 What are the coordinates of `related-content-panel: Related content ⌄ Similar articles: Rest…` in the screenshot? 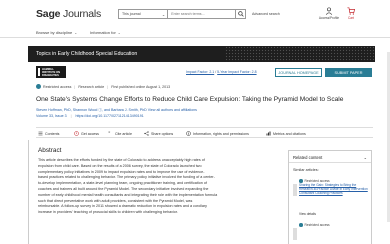 It's located at (330, 197).